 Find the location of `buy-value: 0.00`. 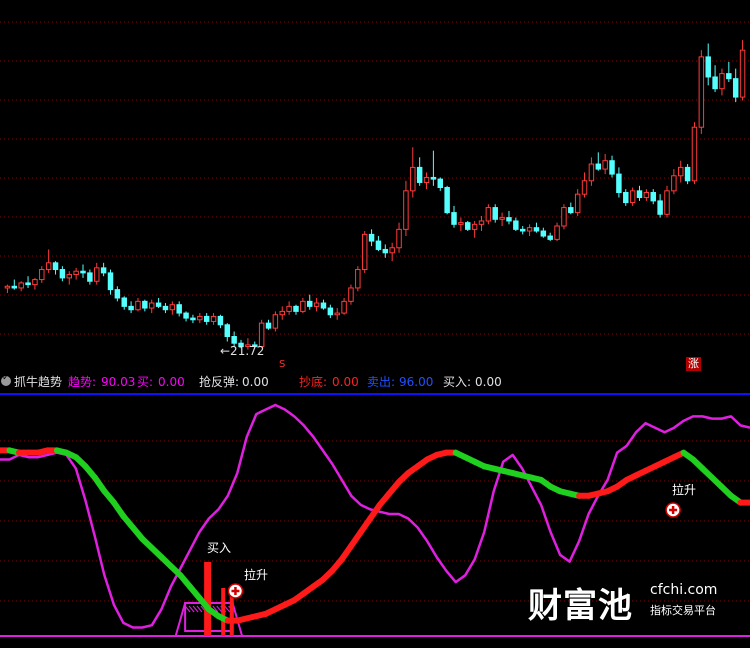

buy-value: 0.00 is located at coordinates (171, 382).